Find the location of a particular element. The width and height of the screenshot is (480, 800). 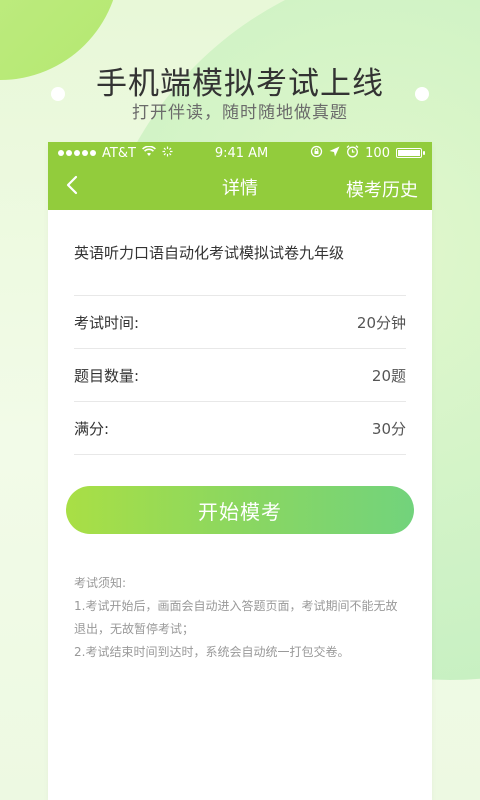

status-right: 100 is located at coordinates (367, 153).